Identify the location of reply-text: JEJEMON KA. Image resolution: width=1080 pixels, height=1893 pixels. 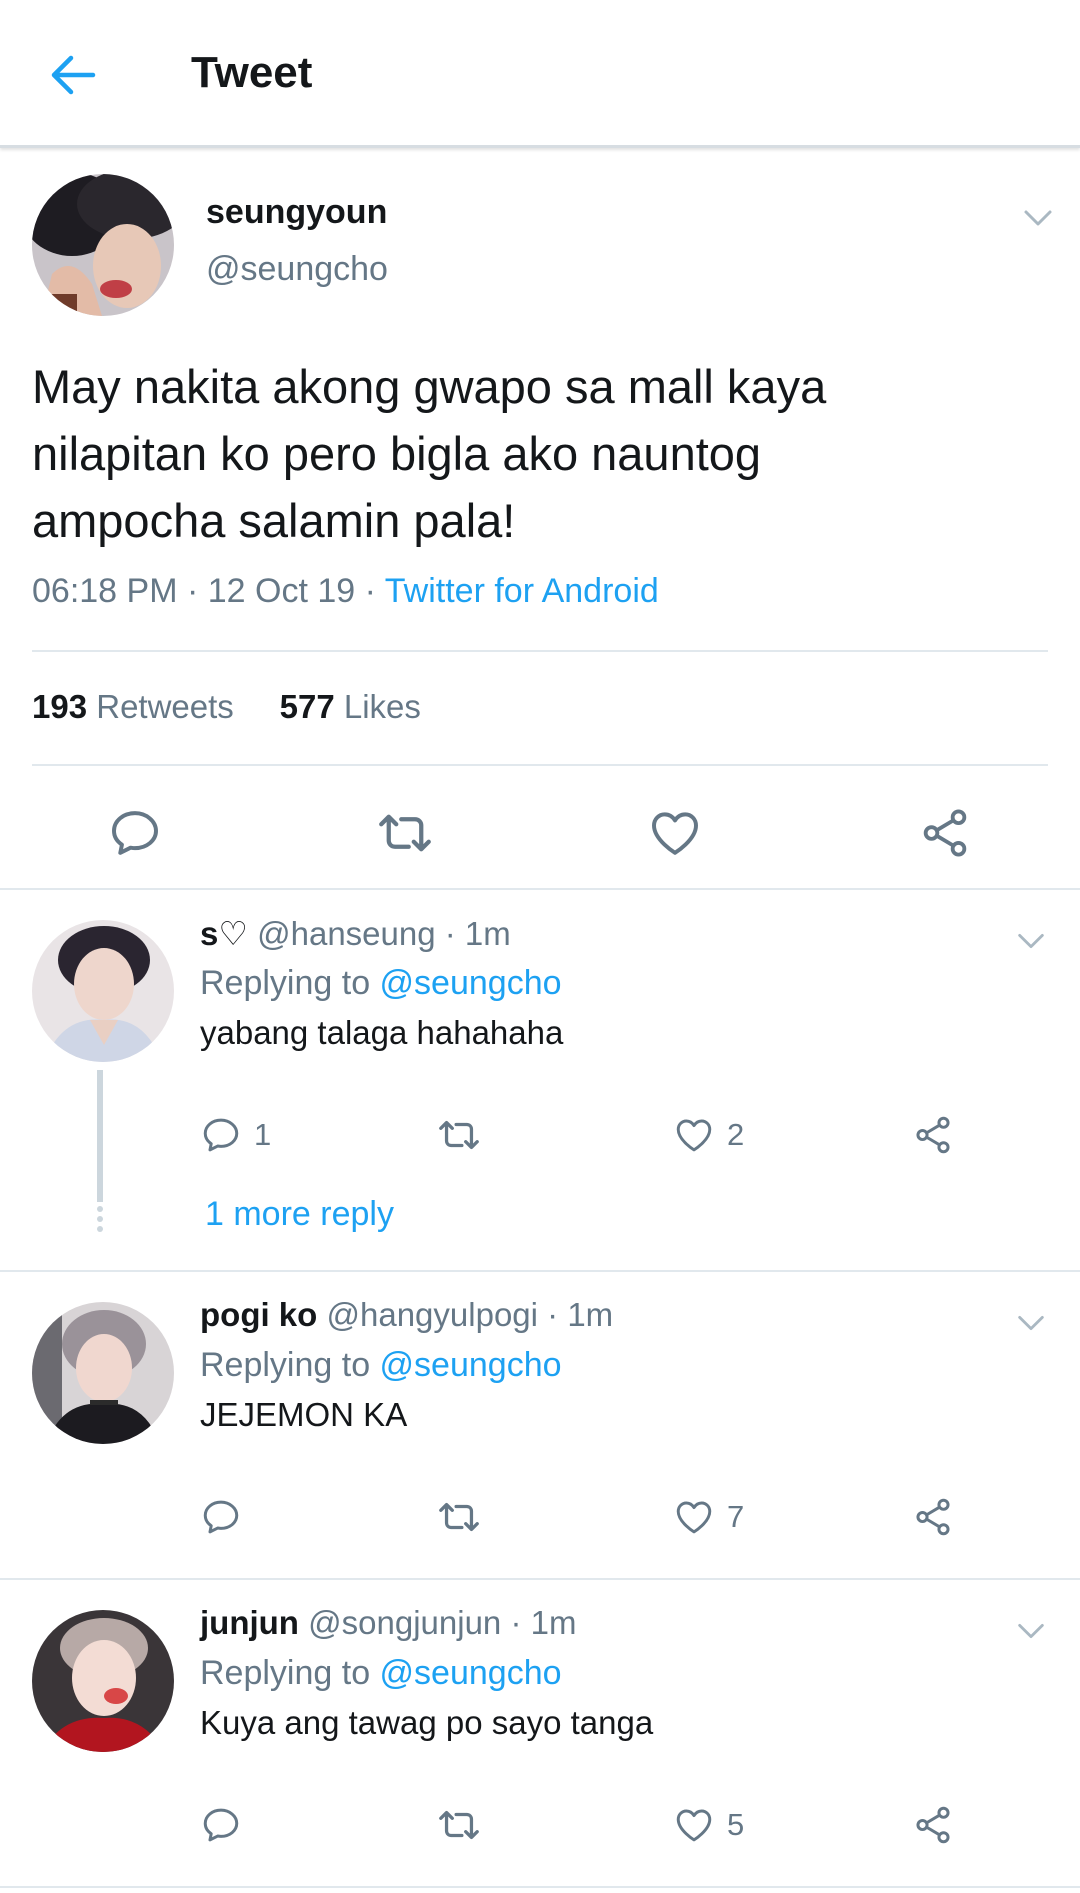
(304, 1414).